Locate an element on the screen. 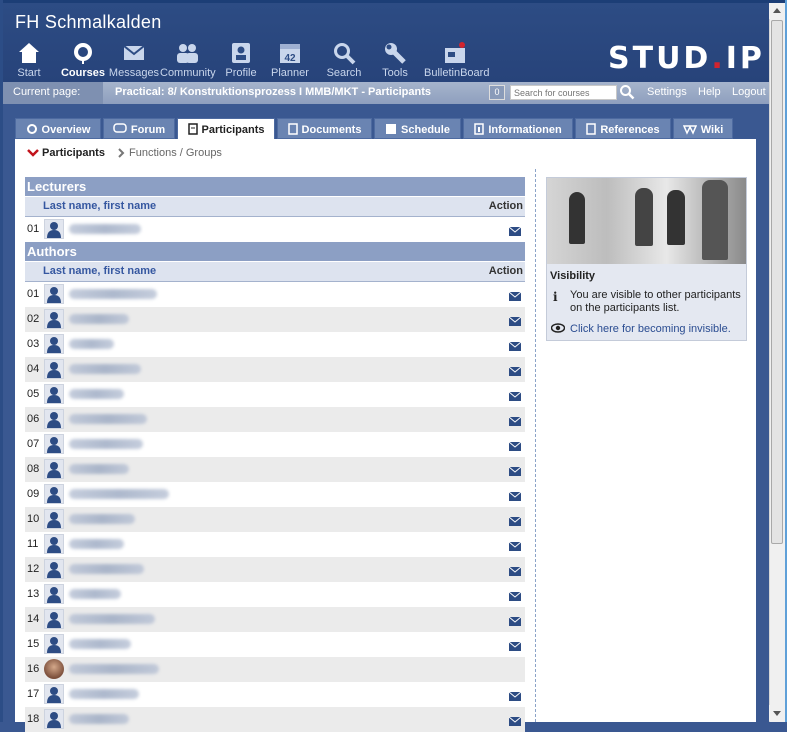 The height and width of the screenshot is (732, 787). nav-courses: Courses is located at coordinates (83, 60).